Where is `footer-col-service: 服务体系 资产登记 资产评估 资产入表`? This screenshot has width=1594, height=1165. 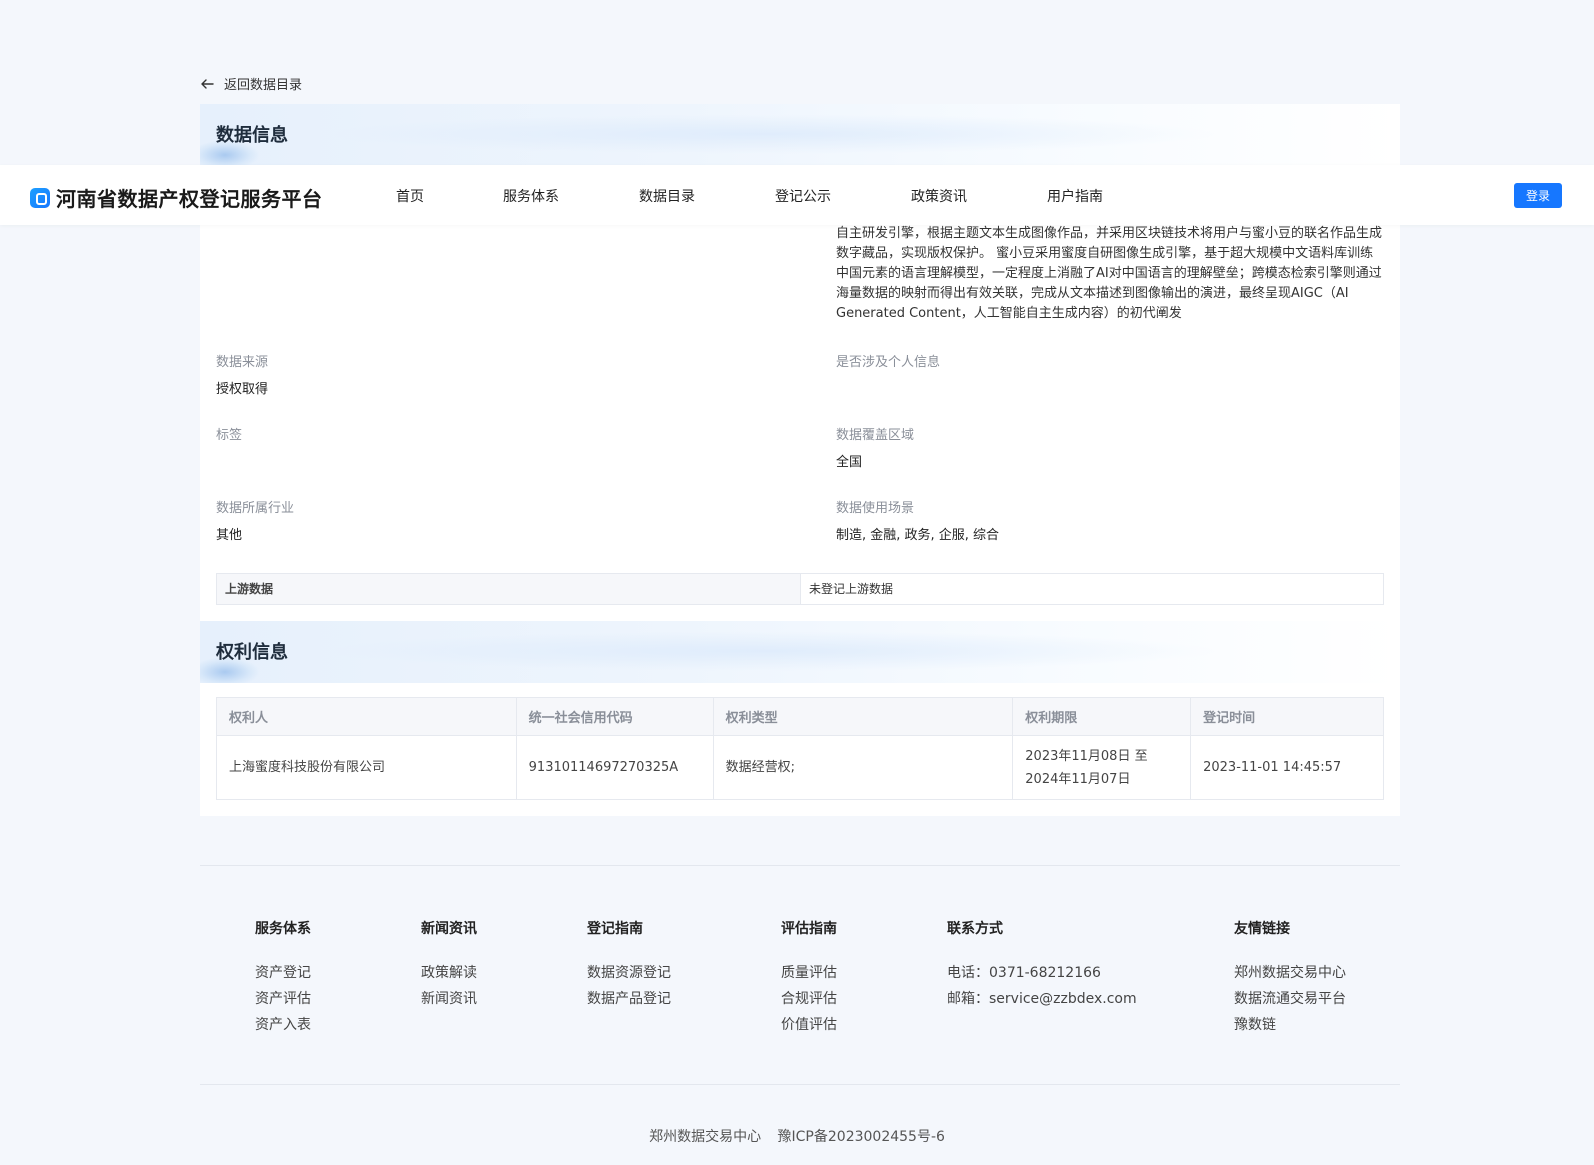 footer-col-service: 服务体系 资产登记 资产评估 资产入表 is located at coordinates (283, 978).